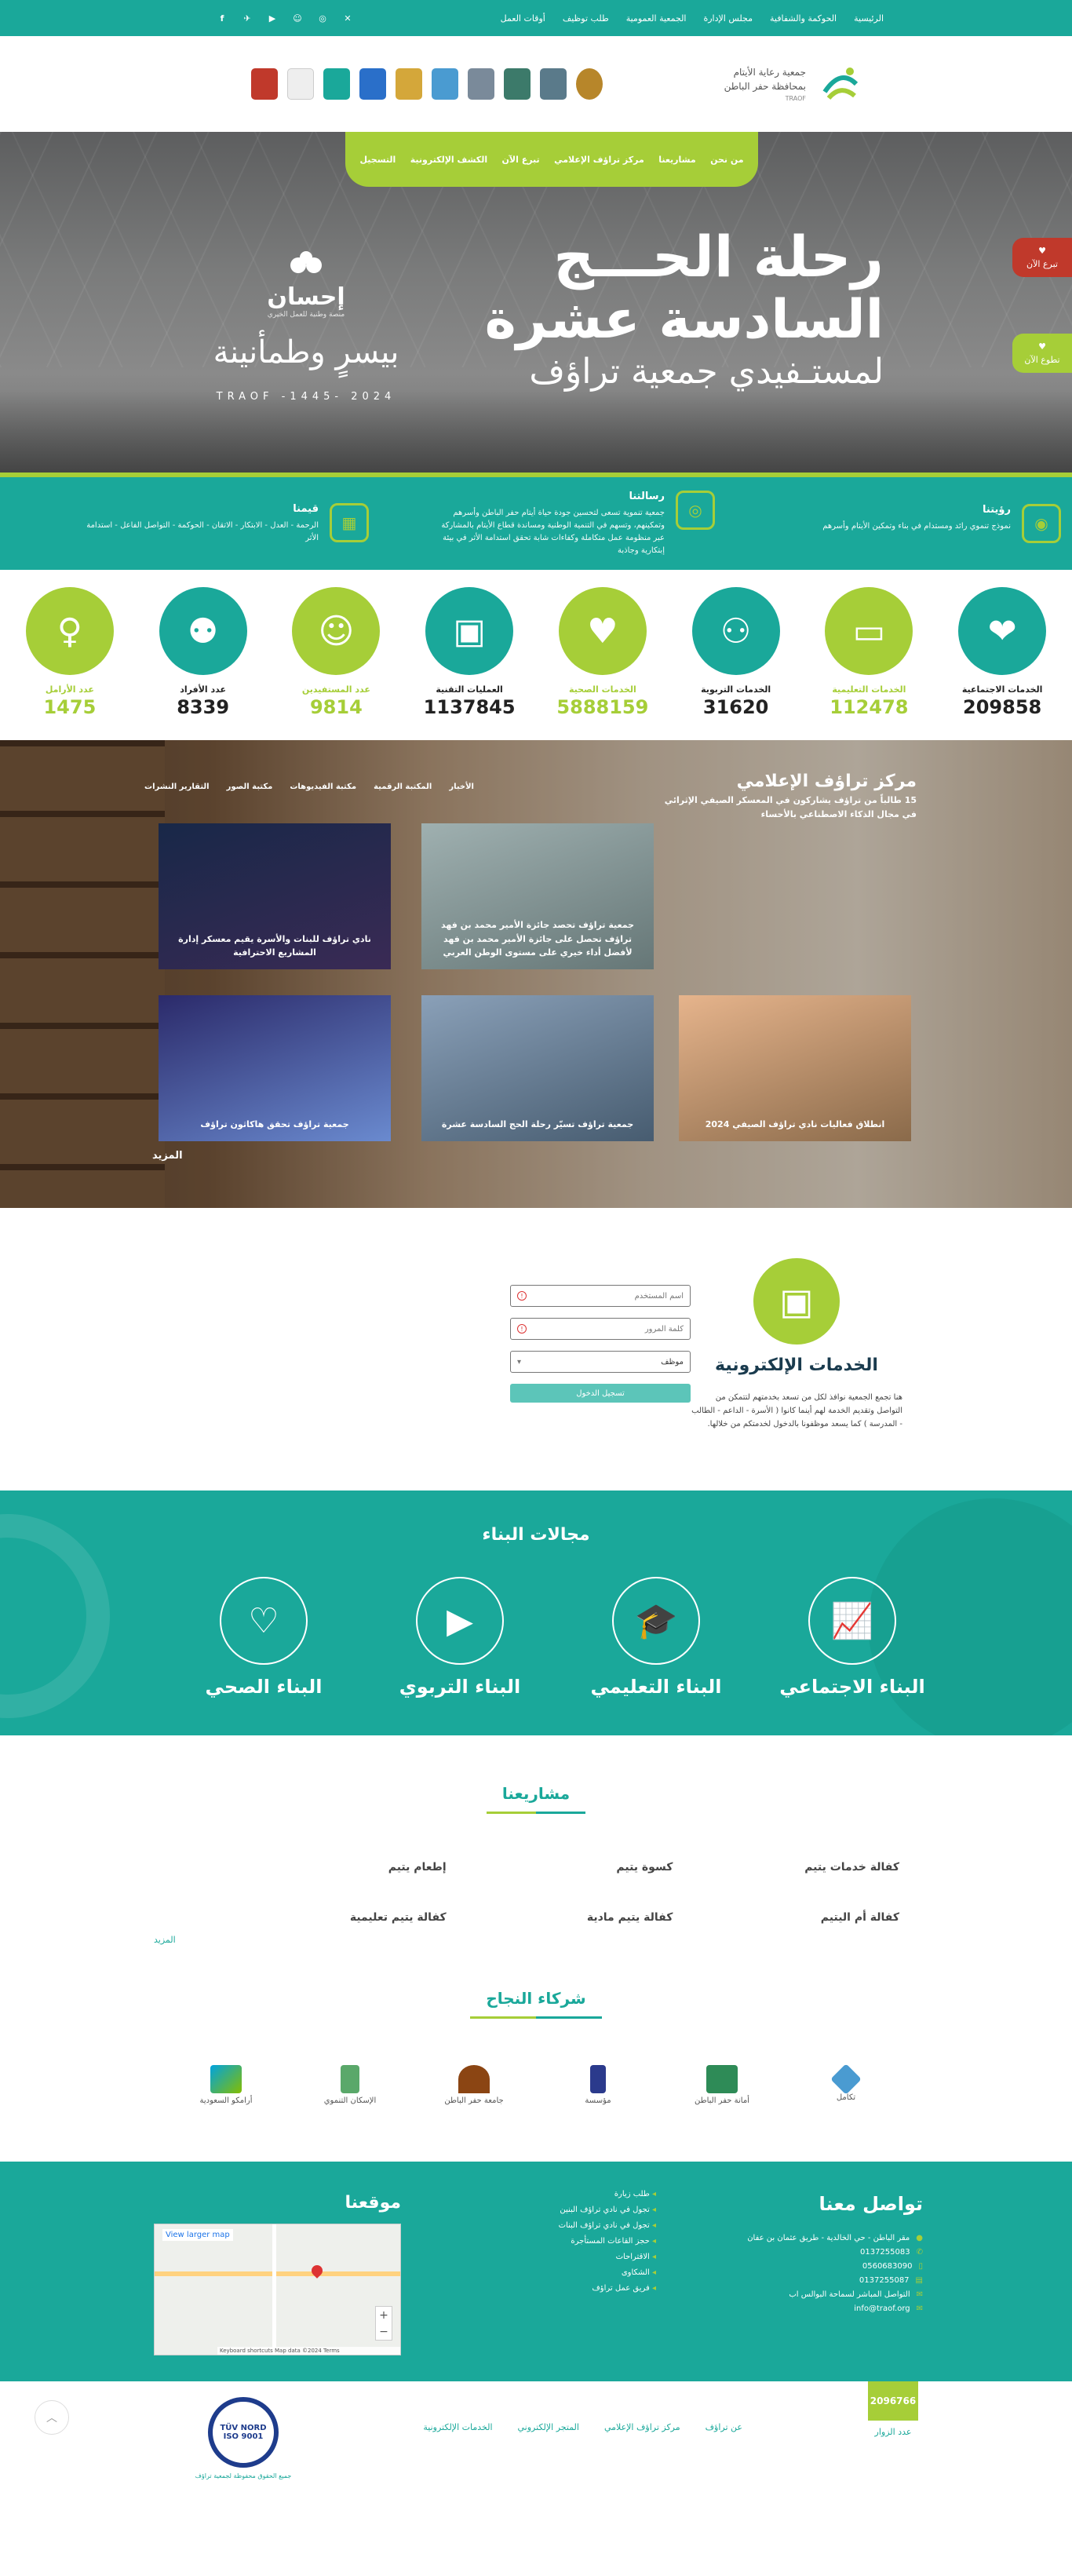  I want to click on password-field: ! كلمة المرور, so click(600, 1329).